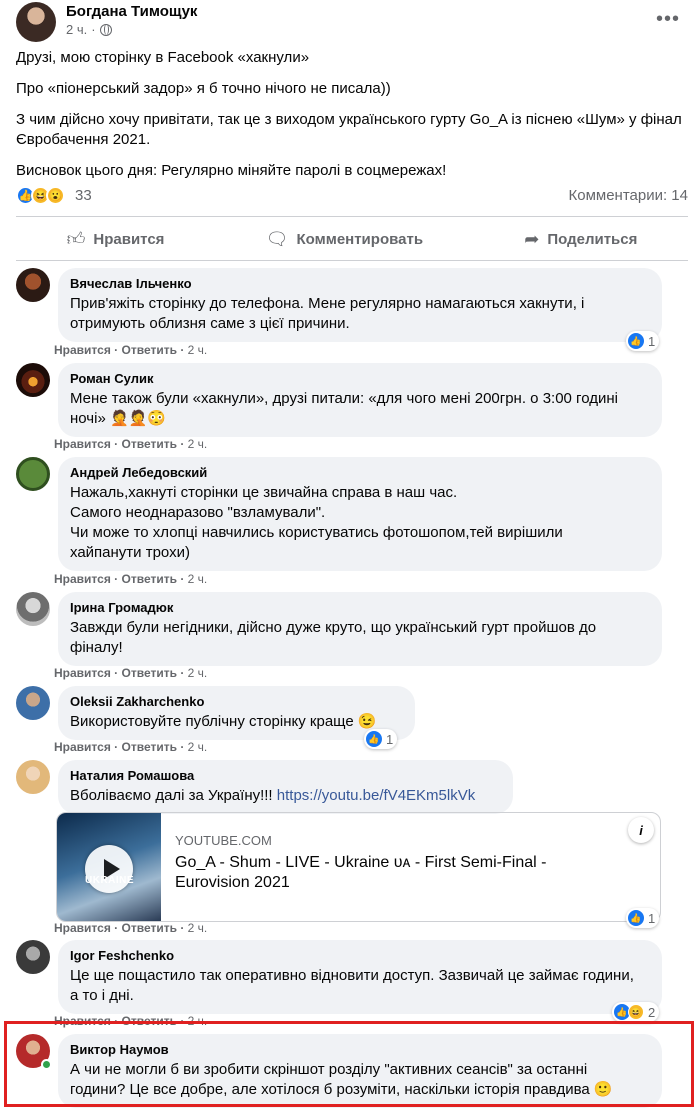 Image resolution: width=700 pixels, height=1109 pixels. What do you see at coordinates (105, 30) in the screenshot?
I see `globe-icon` at bounding box center [105, 30].